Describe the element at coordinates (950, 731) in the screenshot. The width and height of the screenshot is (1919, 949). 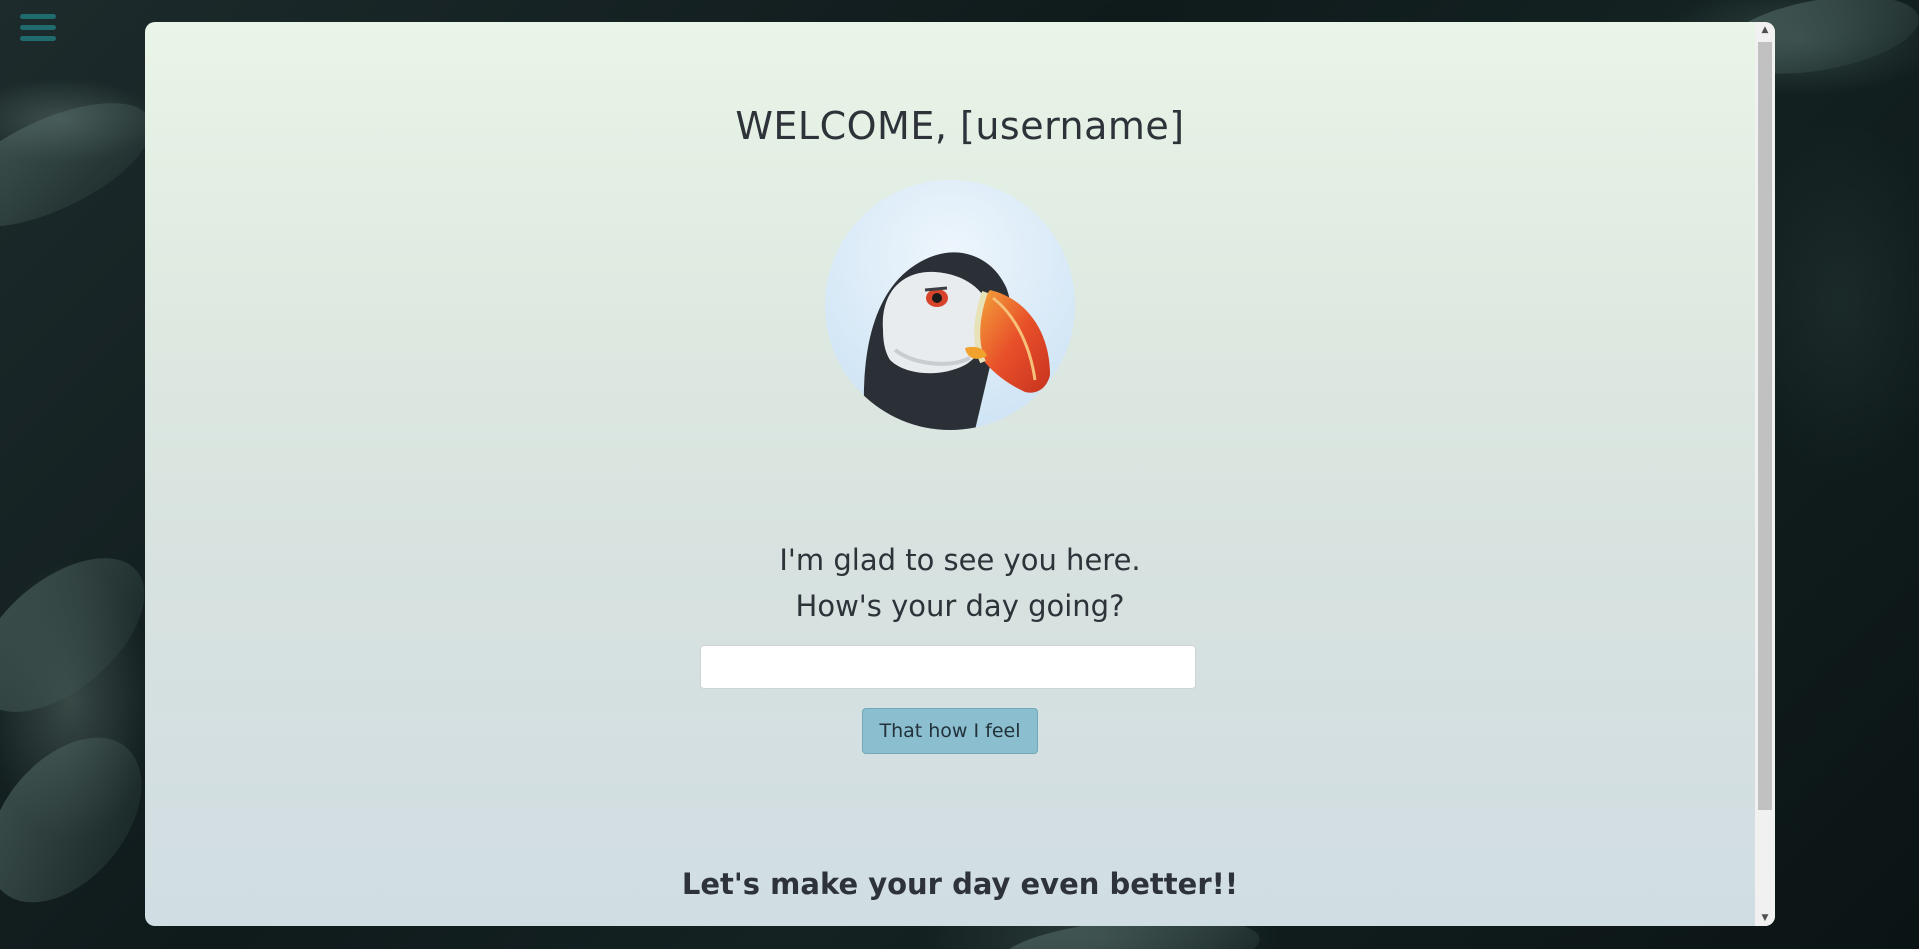
I see `submit-mood-button: That how I feel` at that location.